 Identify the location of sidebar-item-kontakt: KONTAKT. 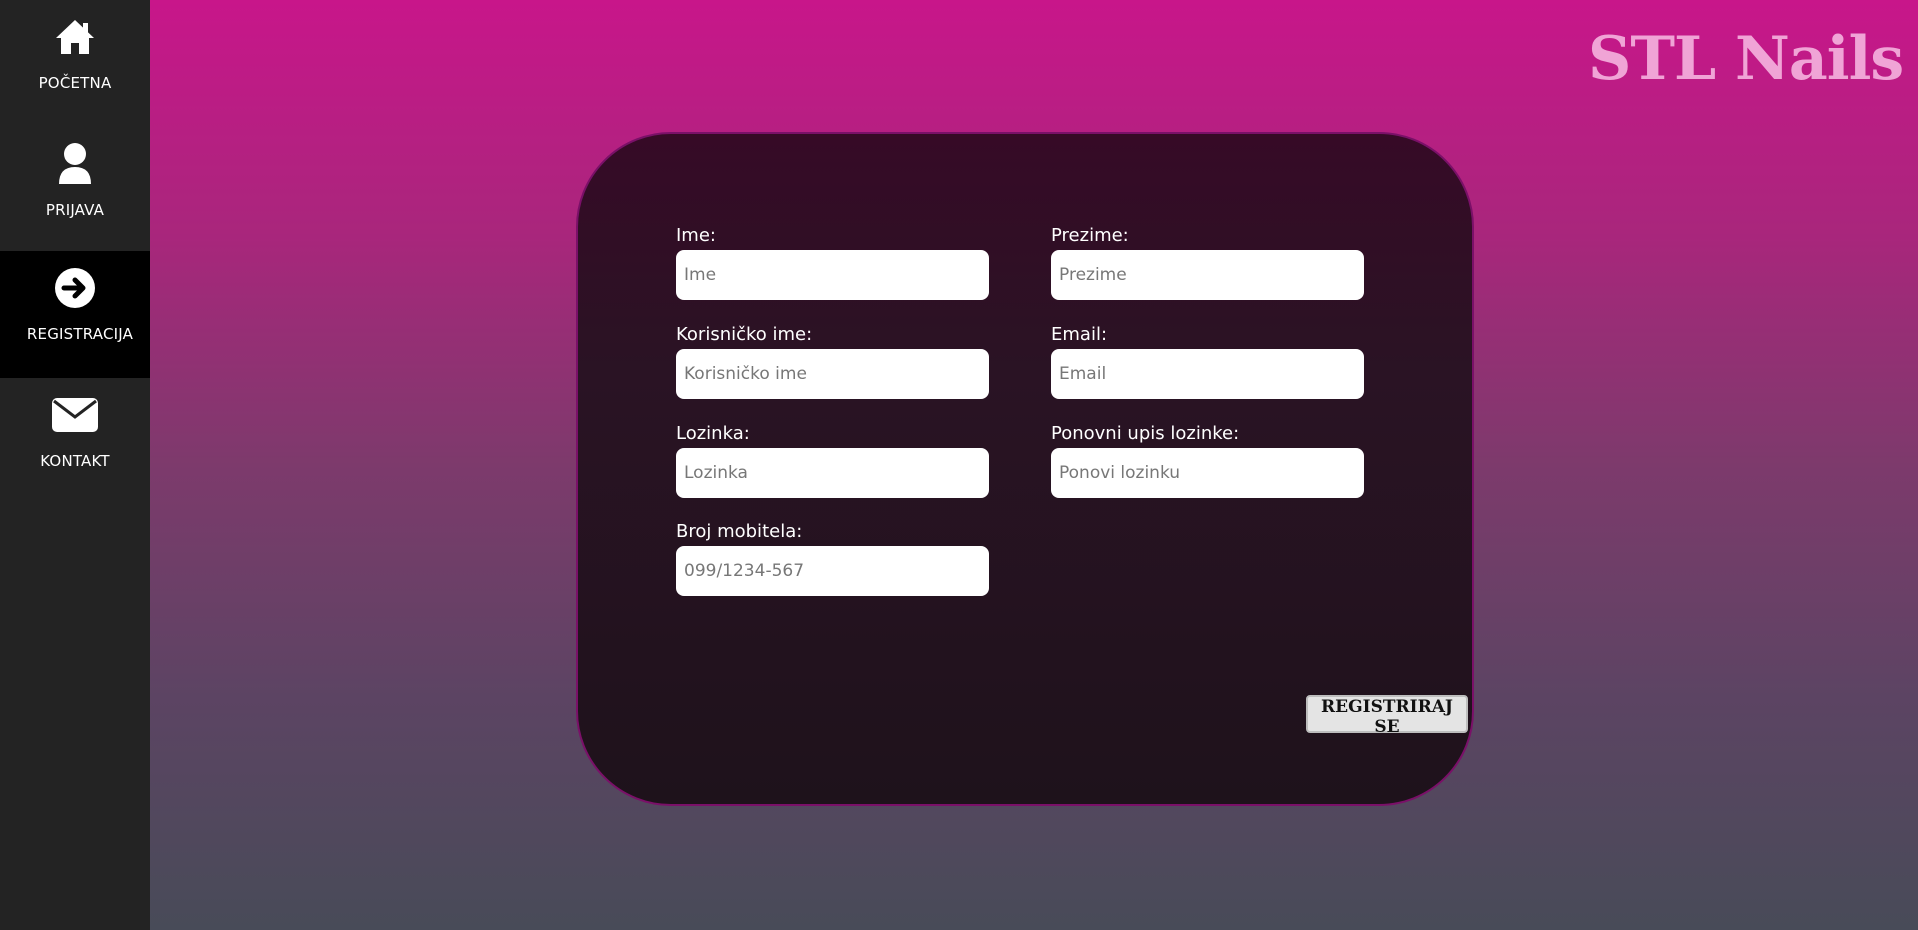
(75, 441).